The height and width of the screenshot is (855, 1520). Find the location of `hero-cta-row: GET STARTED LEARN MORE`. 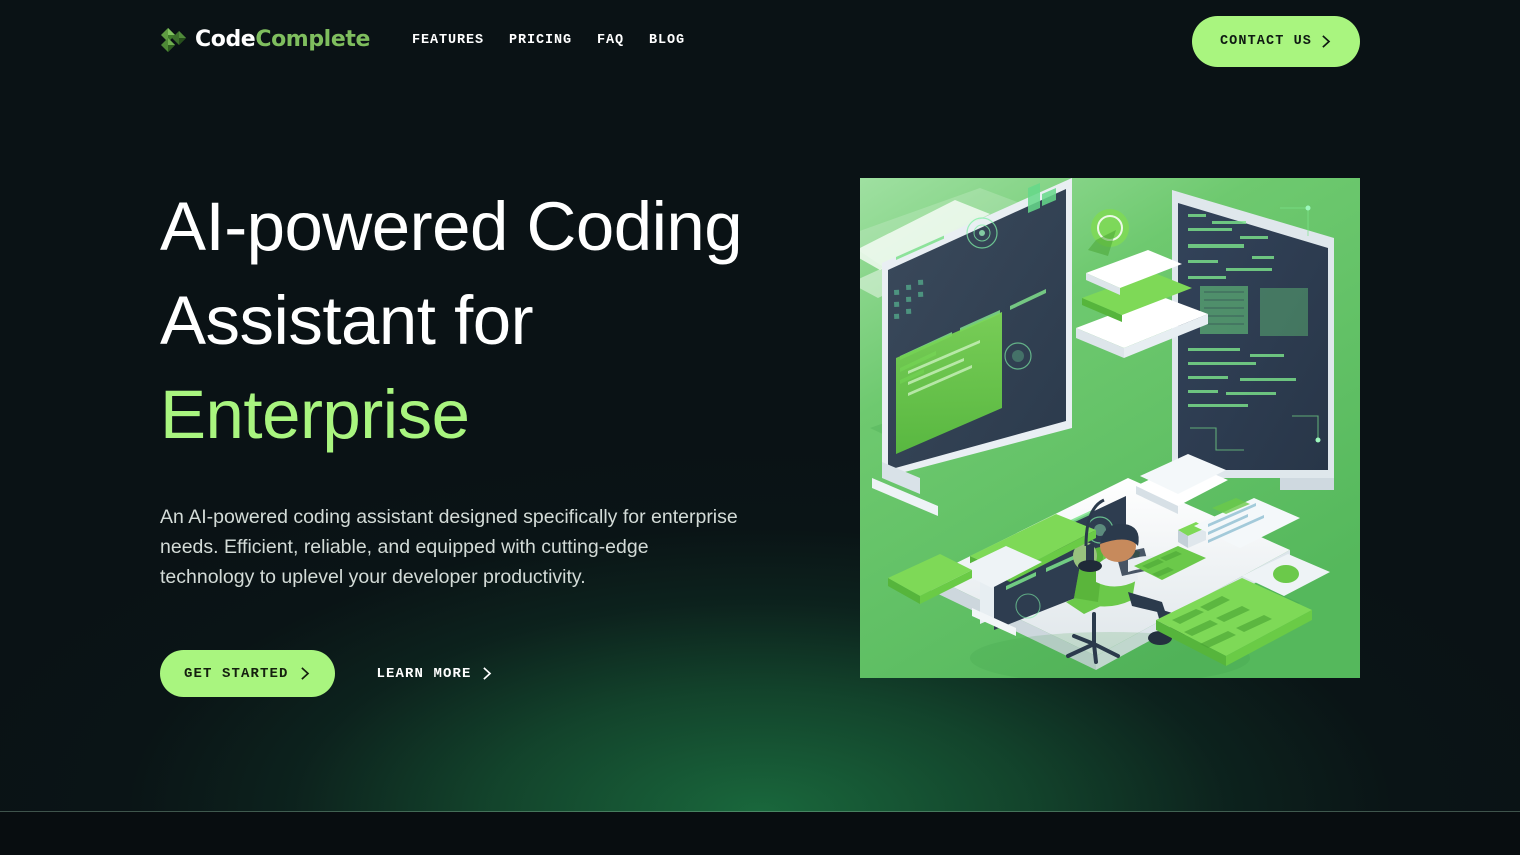

hero-cta-row: GET STARTED LEARN MORE is located at coordinates (470, 674).